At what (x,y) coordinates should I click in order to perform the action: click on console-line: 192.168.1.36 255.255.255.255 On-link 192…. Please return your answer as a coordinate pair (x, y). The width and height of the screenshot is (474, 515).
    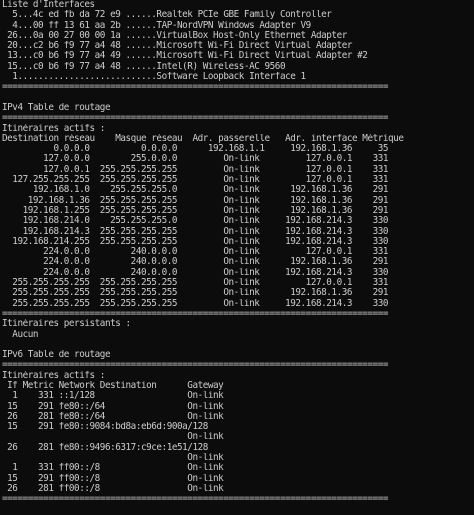
    Looking at the image, I should click on (195, 200).